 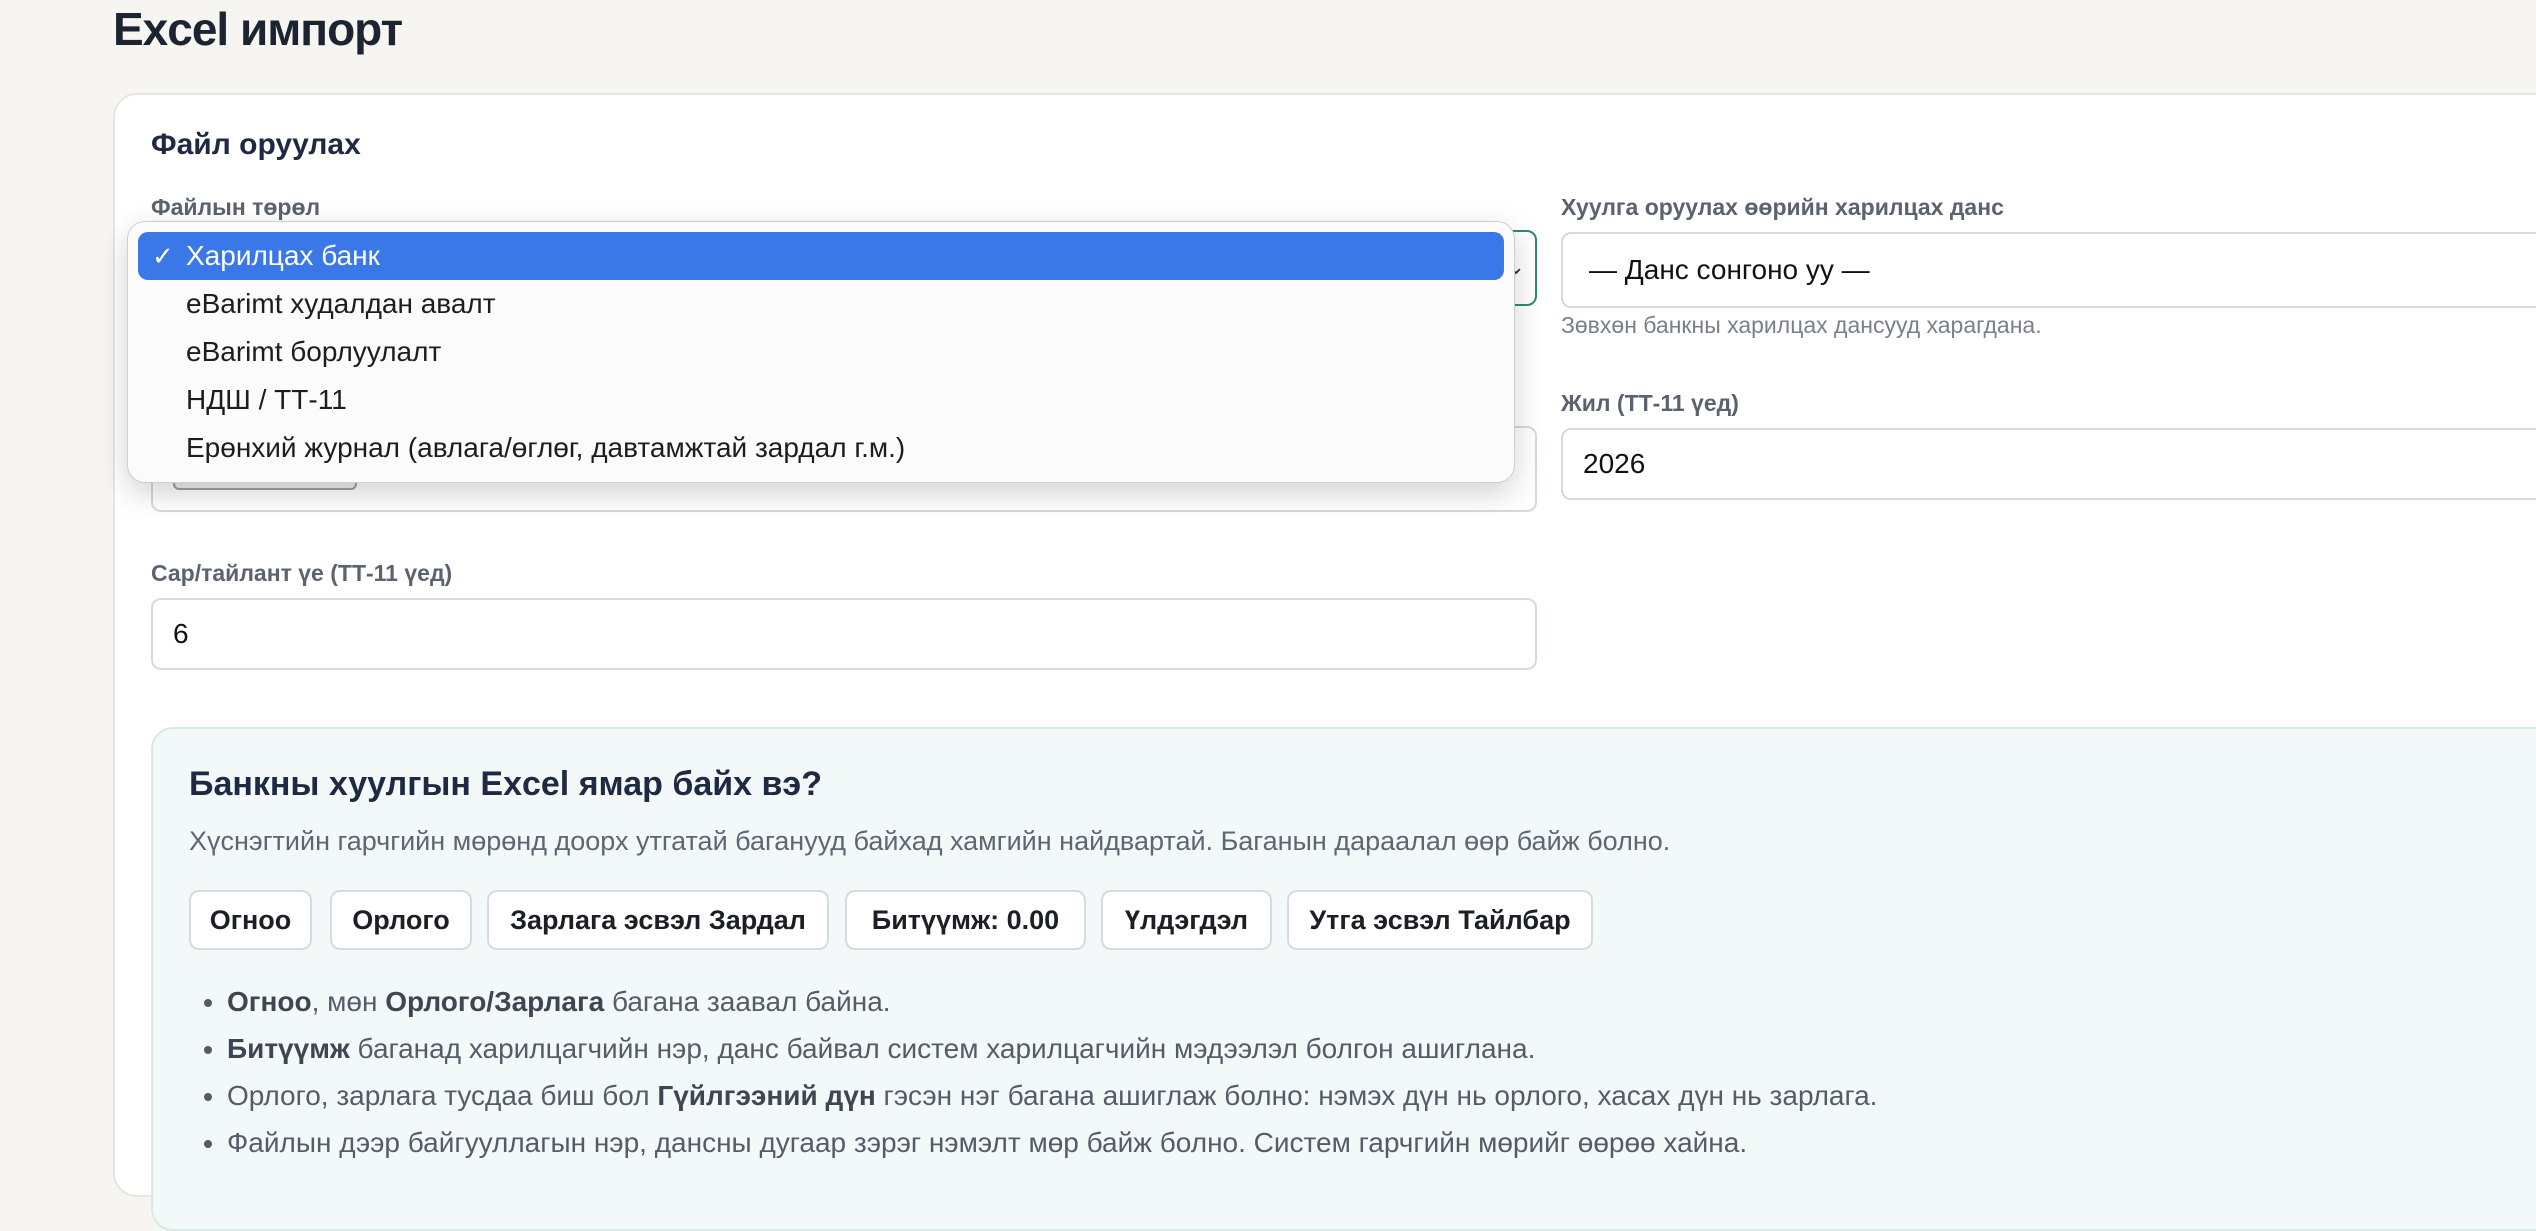 What do you see at coordinates (341, 303) in the screenshot?
I see `dropdown-option-label: eBarimt худалдан авалт` at bounding box center [341, 303].